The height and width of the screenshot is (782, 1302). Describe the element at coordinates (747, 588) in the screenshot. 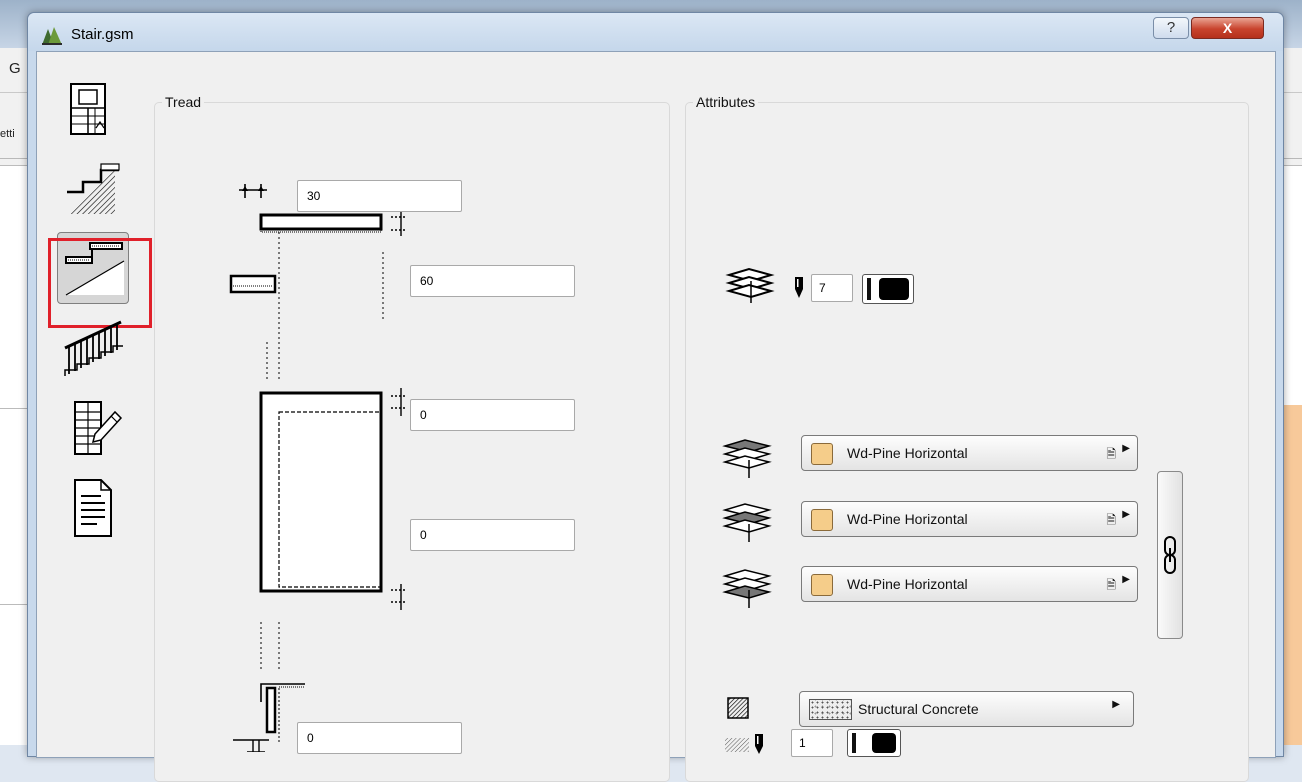

I see `tread-bottom-surface-icon` at that location.